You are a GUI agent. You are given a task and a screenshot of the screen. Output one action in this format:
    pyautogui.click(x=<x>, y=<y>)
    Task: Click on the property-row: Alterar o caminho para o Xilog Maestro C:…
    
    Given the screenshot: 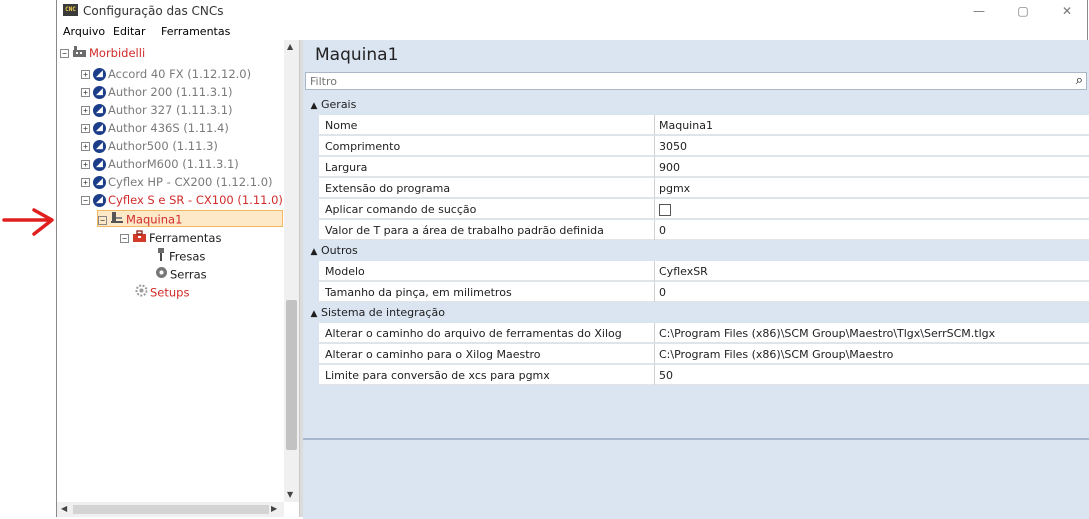 What is the action you would take?
    pyautogui.click(x=697, y=354)
    